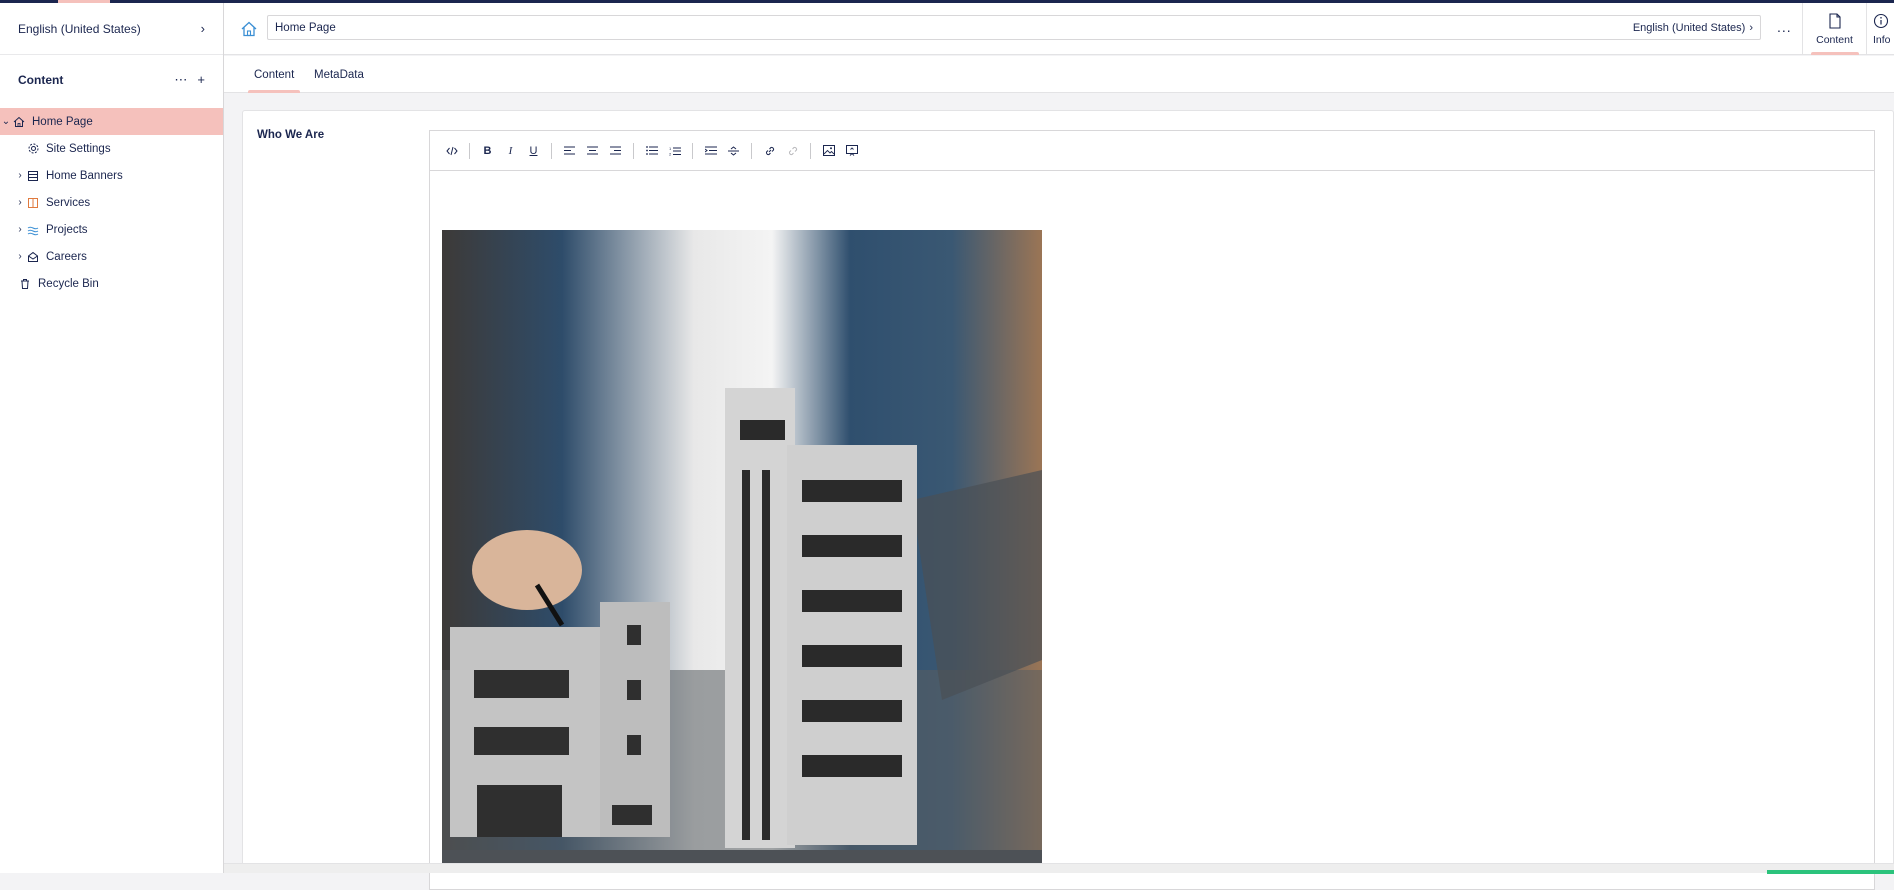 This screenshot has height=890, width=1894. Describe the element at coordinates (792, 150) in the screenshot. I see `unlink-icon` at that location.